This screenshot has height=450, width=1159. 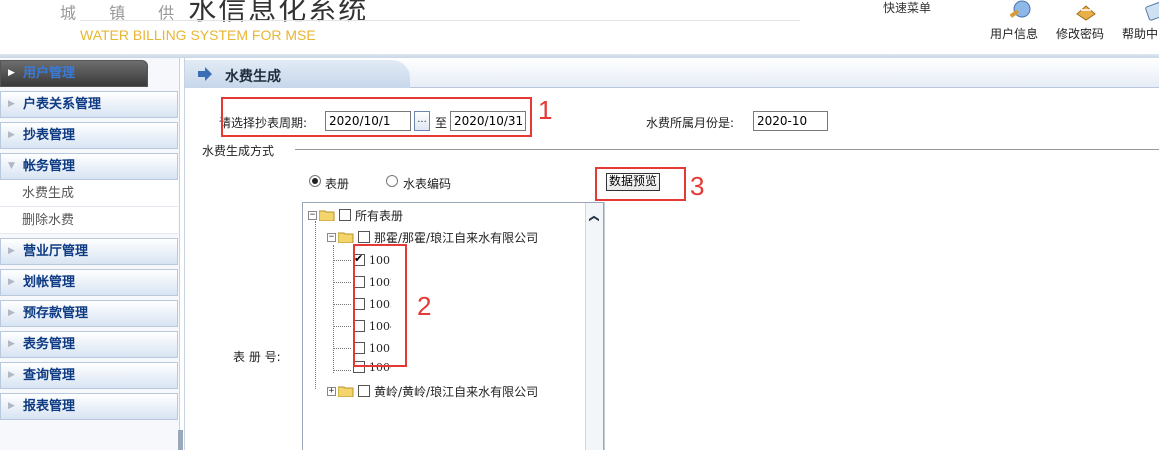 I want to click on system-title-main: 水信息化系统, so click(x=278, y=13).